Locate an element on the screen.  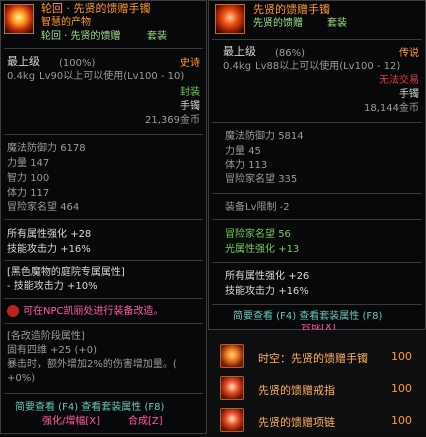
trade-status: 无法交易 is located at coordinates (399, 80).